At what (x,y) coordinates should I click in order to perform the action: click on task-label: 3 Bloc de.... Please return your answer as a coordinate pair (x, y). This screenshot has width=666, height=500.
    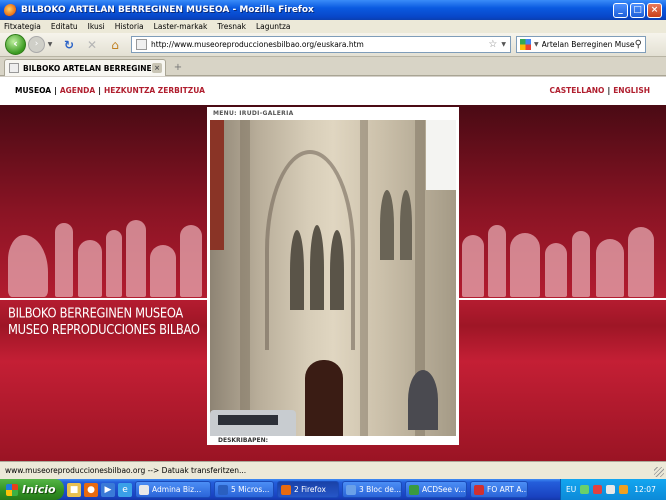
    Looking at the image, I should click on (380, 489).